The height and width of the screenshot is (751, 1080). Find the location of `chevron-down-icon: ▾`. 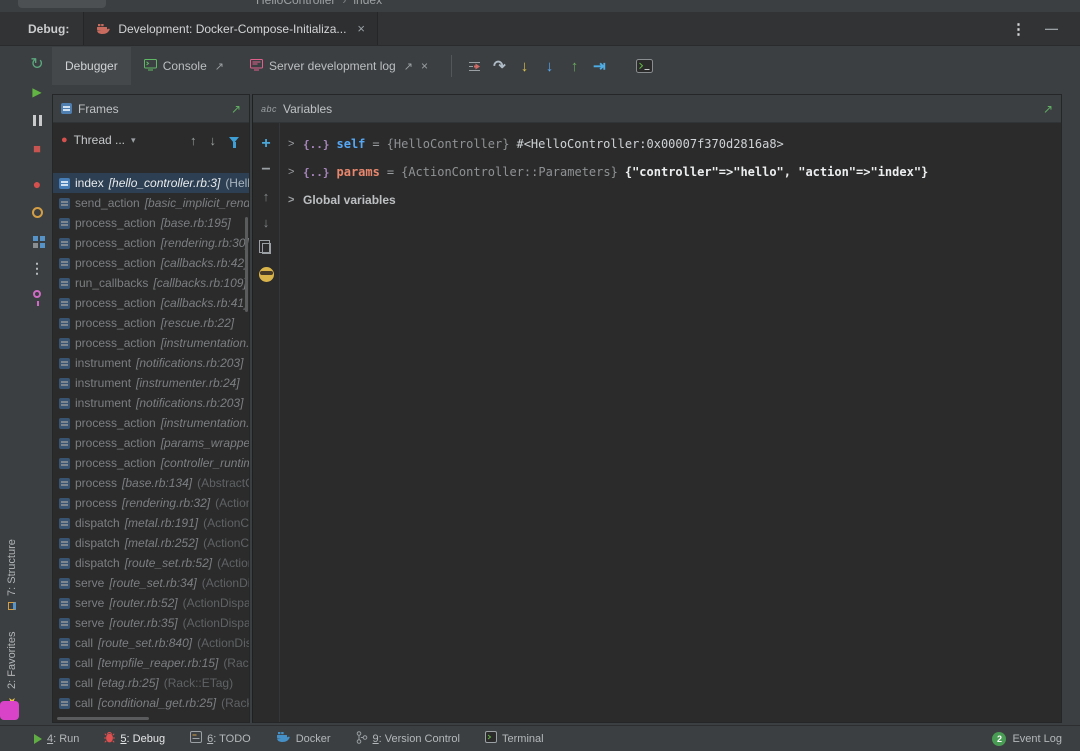

chevron-down-icon: ▾ is located at coordinates (133, 140).